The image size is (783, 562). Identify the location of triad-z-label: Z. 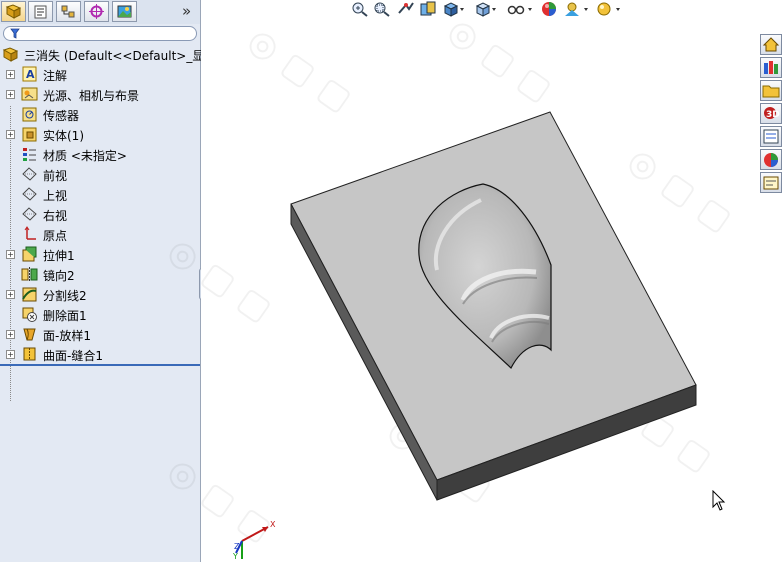
(237, 546).